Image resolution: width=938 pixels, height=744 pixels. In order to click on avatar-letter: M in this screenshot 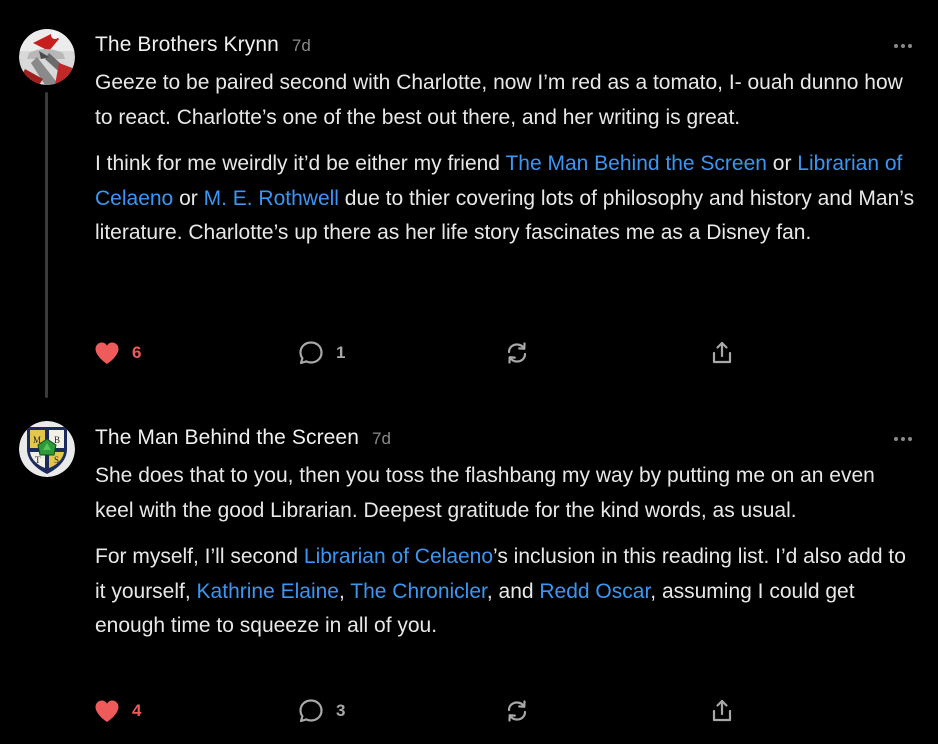, I will do `click(37, 440)`.